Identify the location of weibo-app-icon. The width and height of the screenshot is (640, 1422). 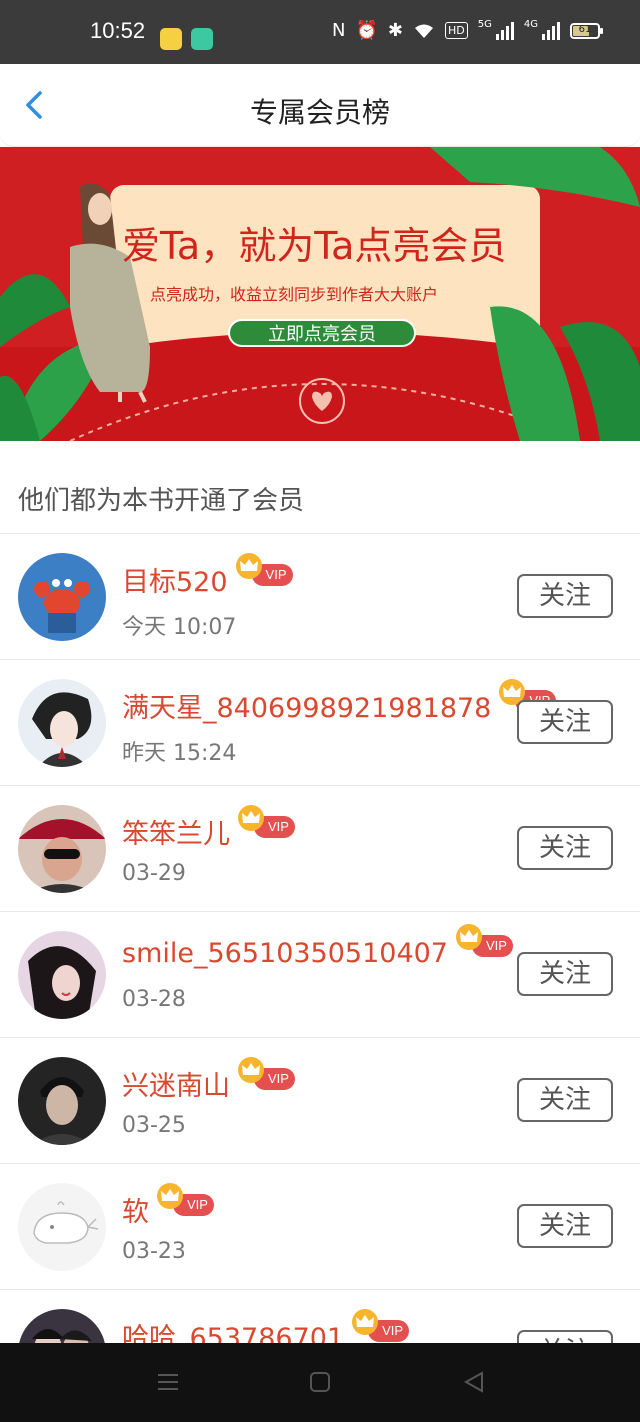
(171, 39).